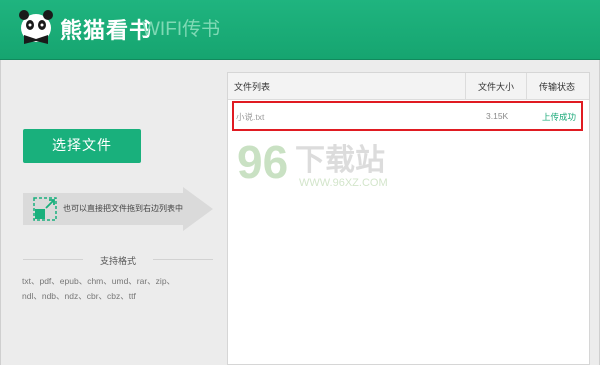 The width and height of the screenshot is (600, 365). I want to click on file-list-header: 文件列表 文件大小 传输状态, so click(408, 86).